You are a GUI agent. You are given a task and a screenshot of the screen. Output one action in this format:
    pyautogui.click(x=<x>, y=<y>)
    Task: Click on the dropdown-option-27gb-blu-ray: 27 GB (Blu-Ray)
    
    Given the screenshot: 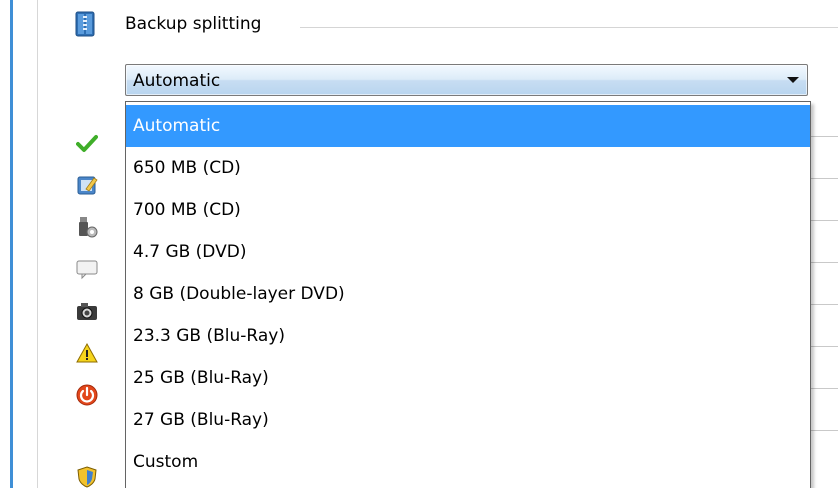 What is the action you would take?
    pyautogui.click(x=468, y=420)
    